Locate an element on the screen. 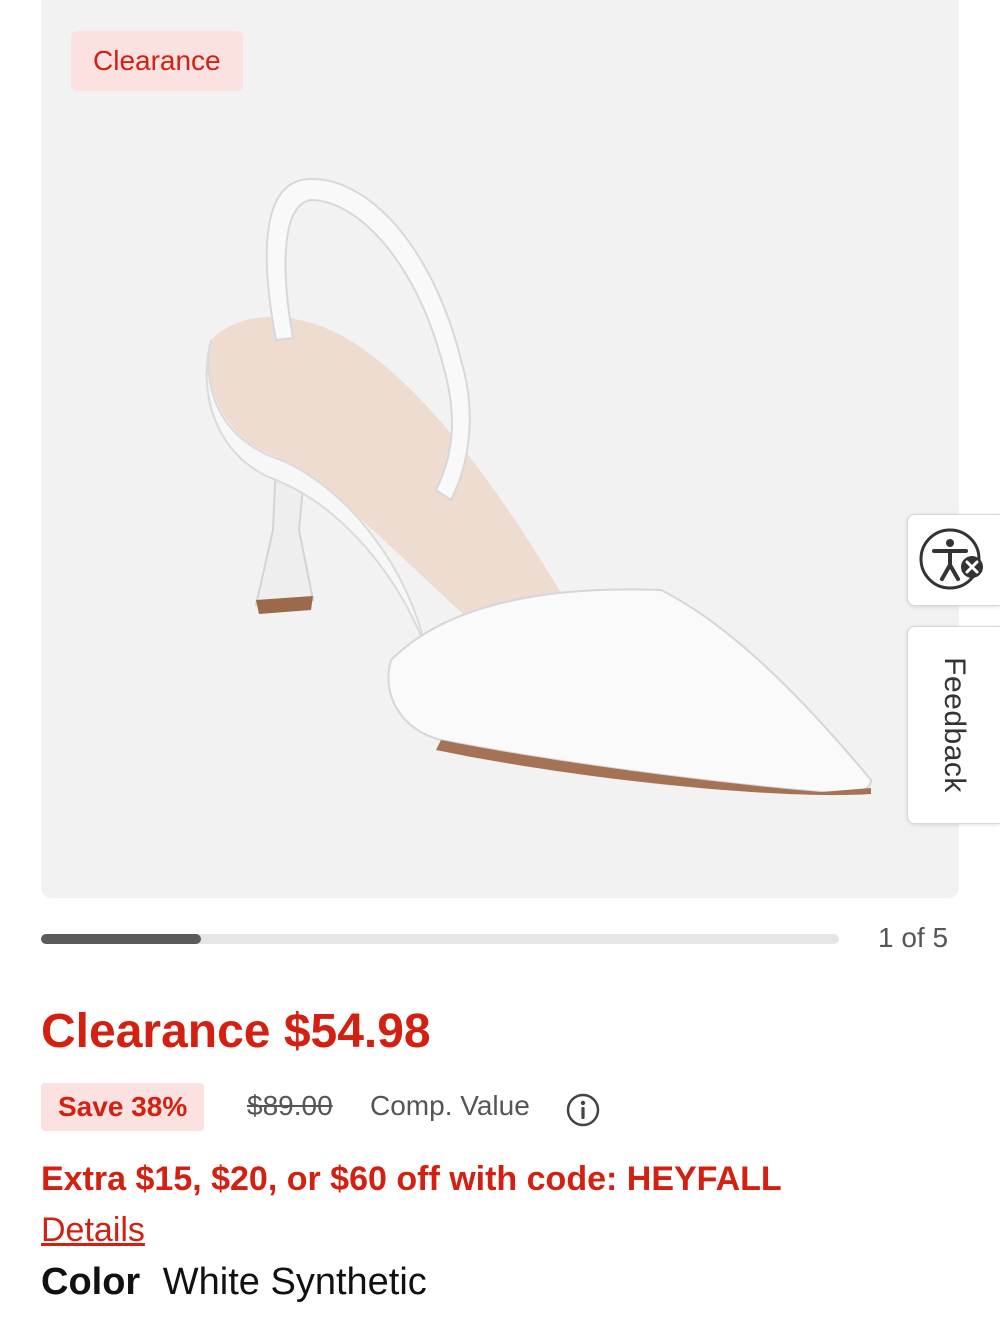 Image resolution: width=1000 pixels, height=1333 pixels. carousel-progress-fill is located at coordinates (121, 939).